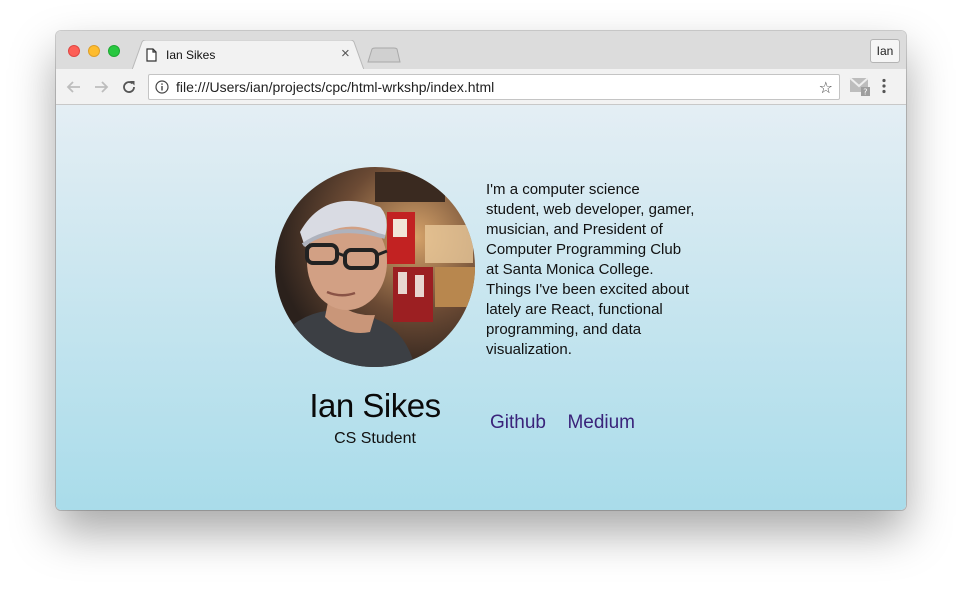  I want to click on forward-arrow-icon, so click(101, 87).